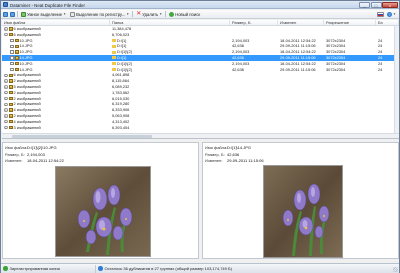 This screenshot has width=400, height=273. What do you see at coordinates (103, 211) in the screenshot?
I see `crocus-photo-left` at bounding box center [103, 211].